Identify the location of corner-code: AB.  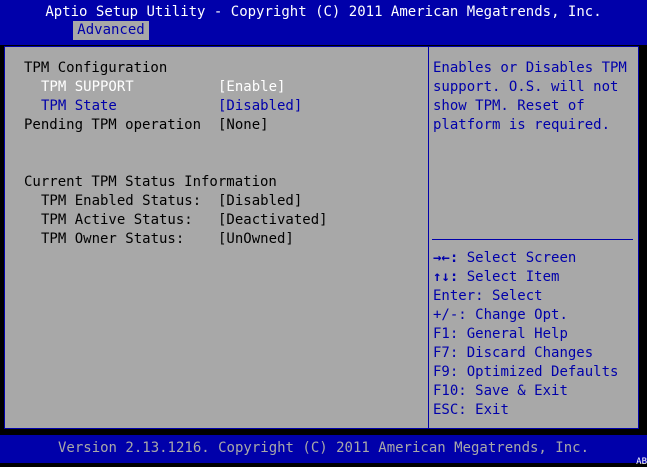
(641, 462).